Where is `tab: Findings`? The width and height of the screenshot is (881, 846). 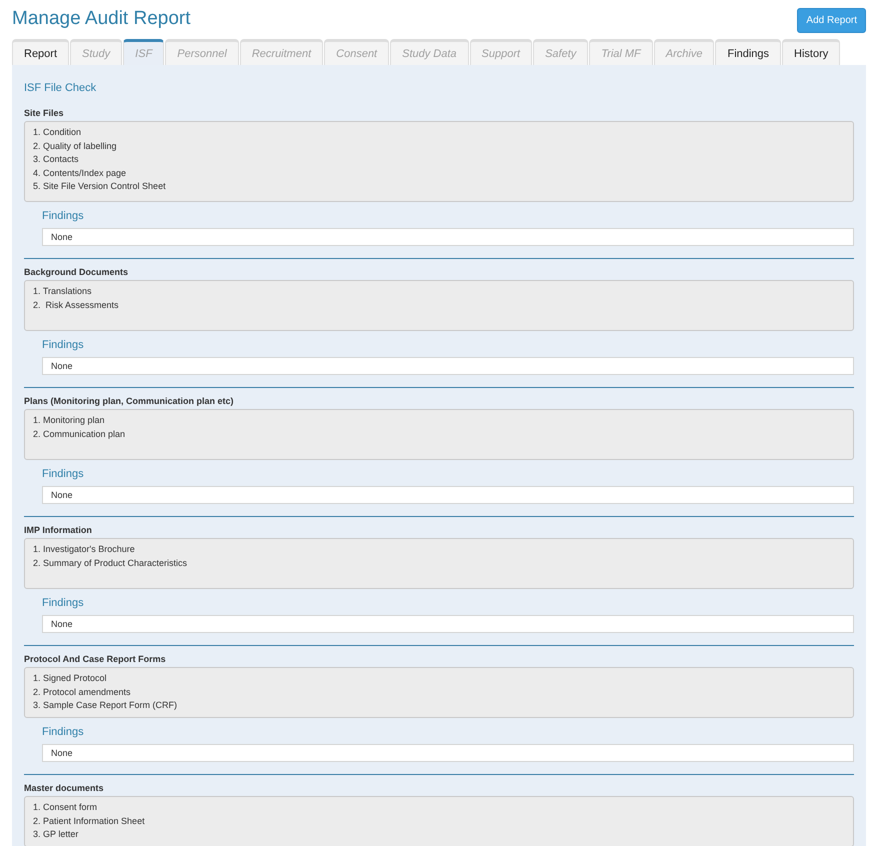
tab: Findings is located at coordinates (748, 52).